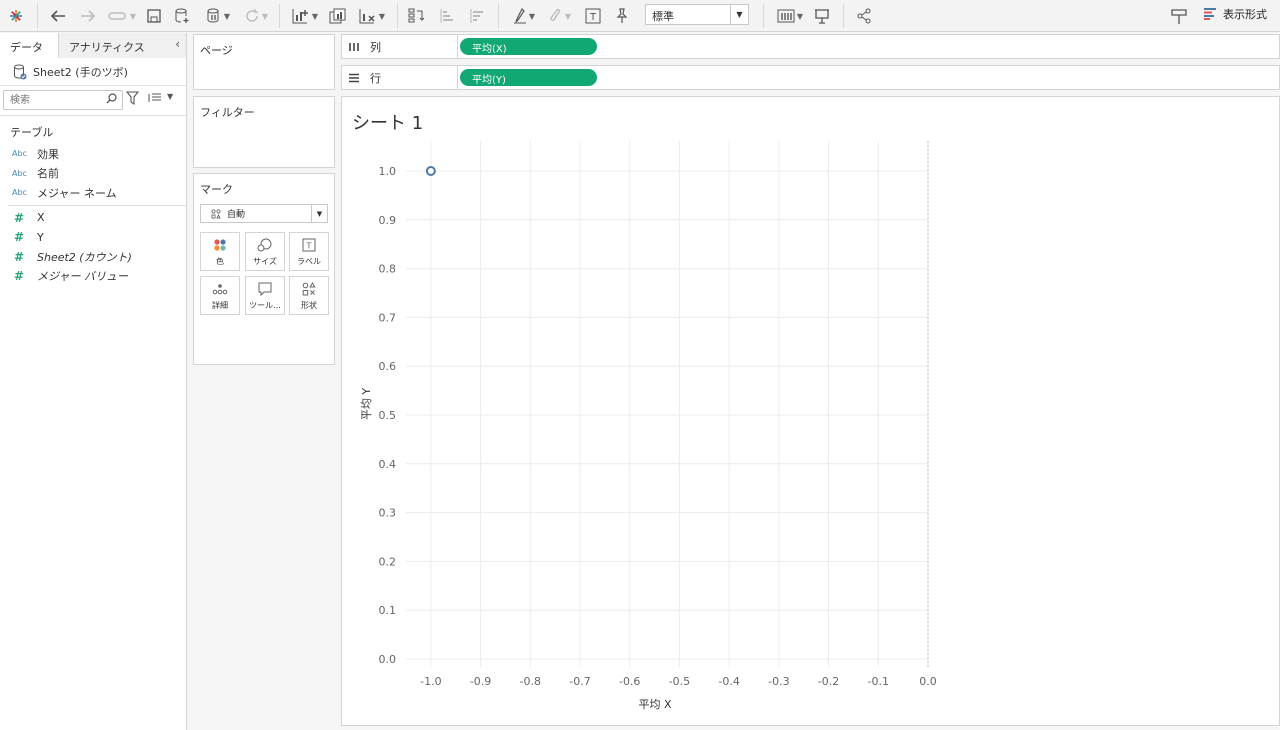  What do you see at coordinates (256, 16) in the screenshot?
I see `refresh-icon: ▼` at bounding box center [256, 16].